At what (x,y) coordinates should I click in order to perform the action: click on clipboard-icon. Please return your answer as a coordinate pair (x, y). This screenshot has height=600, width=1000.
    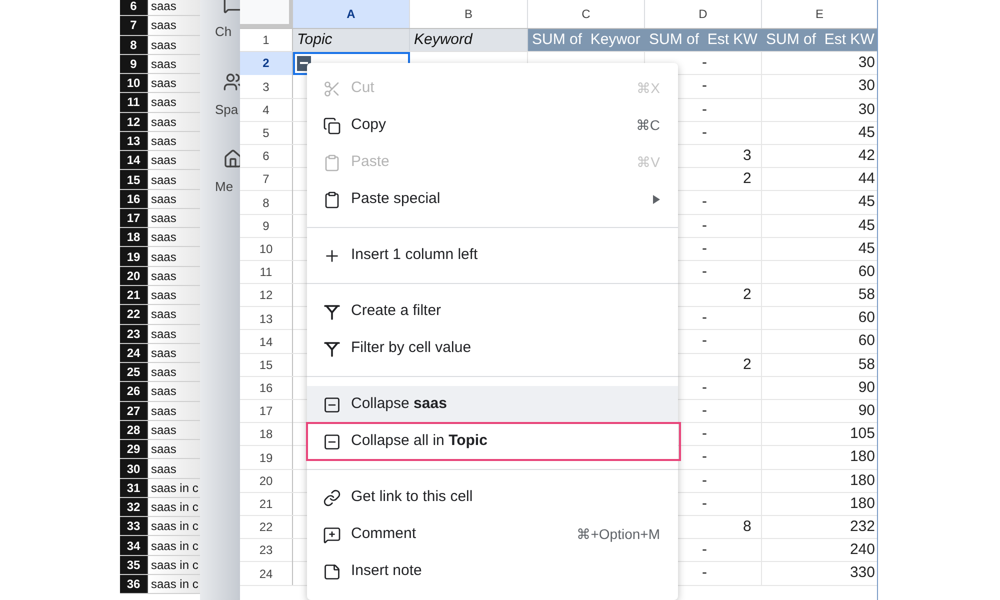
    Looking at the image, I should click on (332, 163).